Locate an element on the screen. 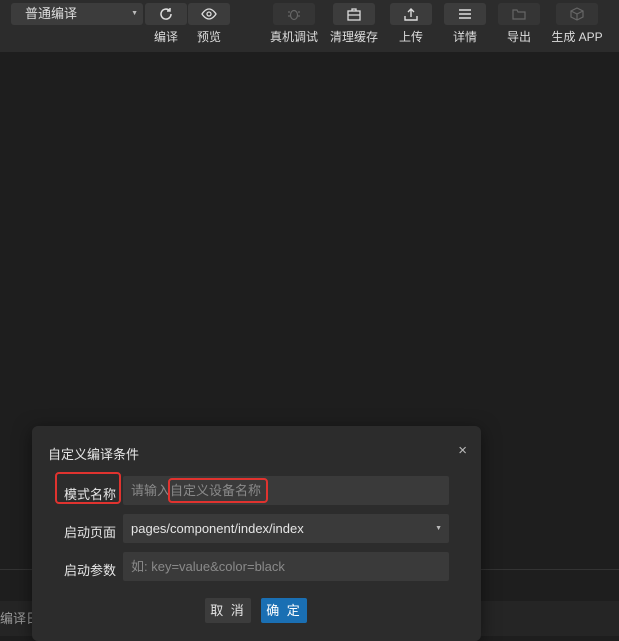 The width and height of the screenshot is (619, 641). export-button is located at coordinates (519, 14).